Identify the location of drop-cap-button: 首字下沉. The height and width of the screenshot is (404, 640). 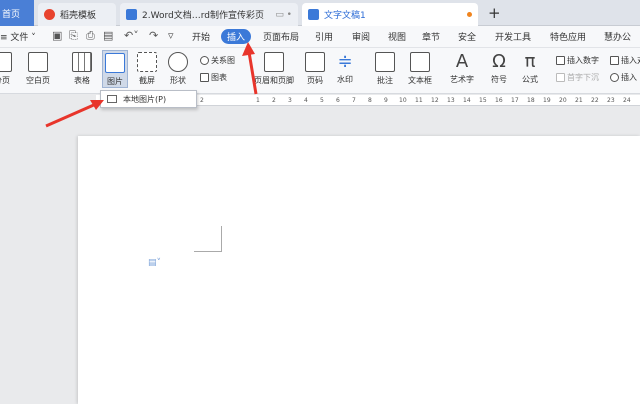
(577, 77).